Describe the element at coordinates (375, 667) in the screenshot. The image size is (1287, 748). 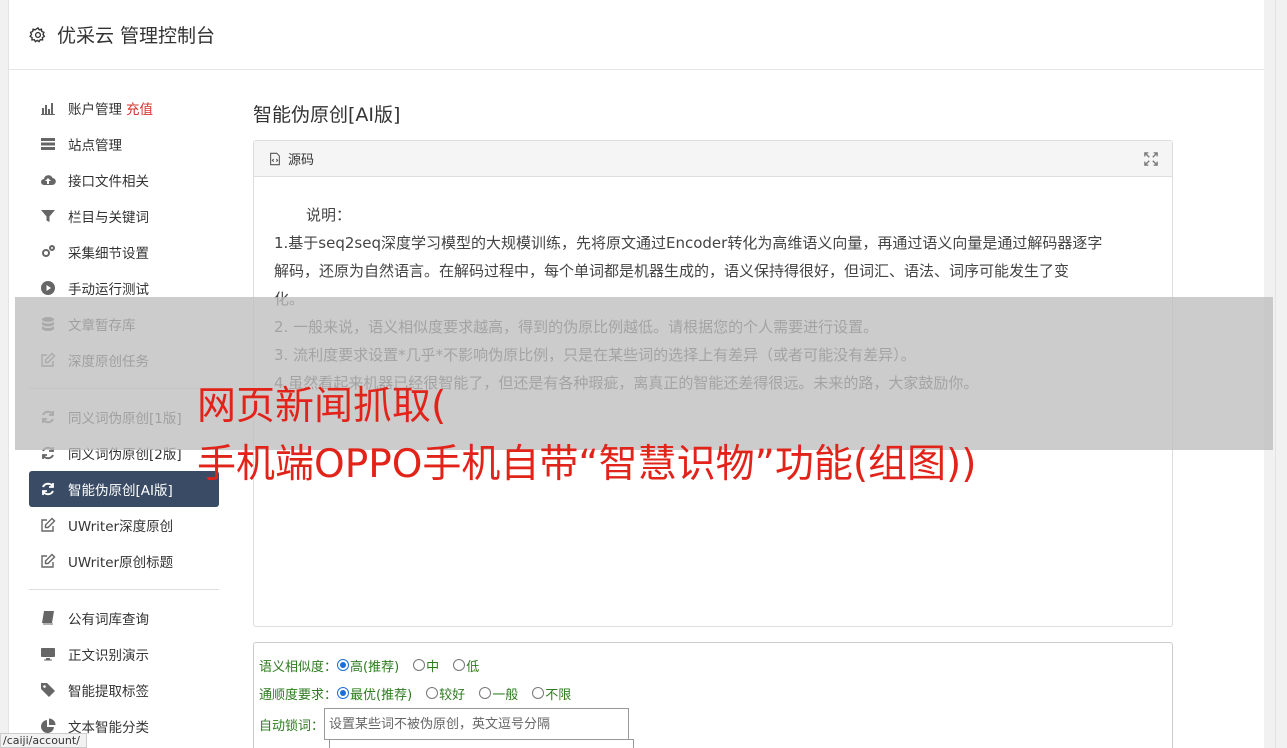
I see `similarity-option-label: 高(推荐)` at that location.